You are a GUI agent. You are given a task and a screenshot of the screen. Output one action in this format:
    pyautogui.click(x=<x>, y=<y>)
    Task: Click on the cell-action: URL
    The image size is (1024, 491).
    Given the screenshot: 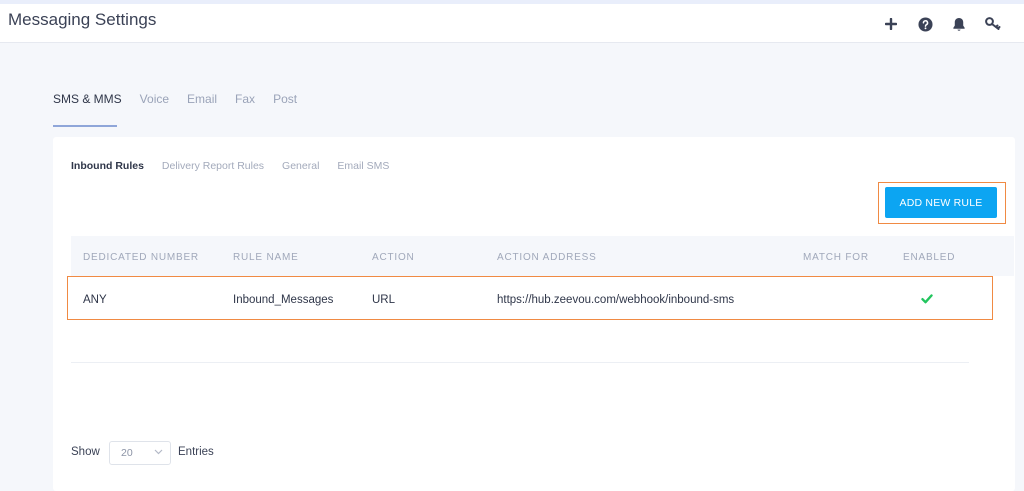 What is the action you would take?
    pyautogui.click(x=384, y=300)
    